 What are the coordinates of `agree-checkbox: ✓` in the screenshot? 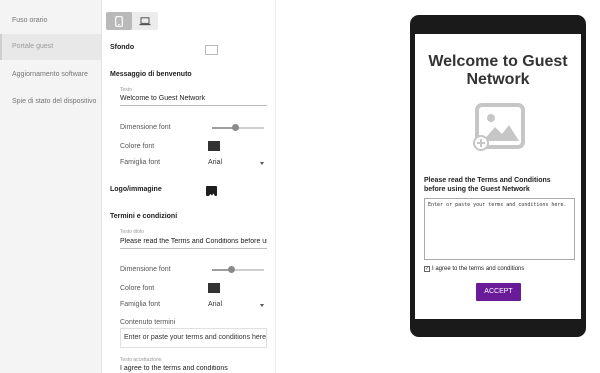 It's located at (427, 269).